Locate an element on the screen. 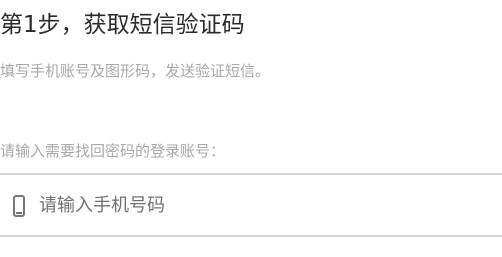 Image resolution: width=502 pixels, height=257 pixels. phone-number-input is located at coordinates (259, 205).